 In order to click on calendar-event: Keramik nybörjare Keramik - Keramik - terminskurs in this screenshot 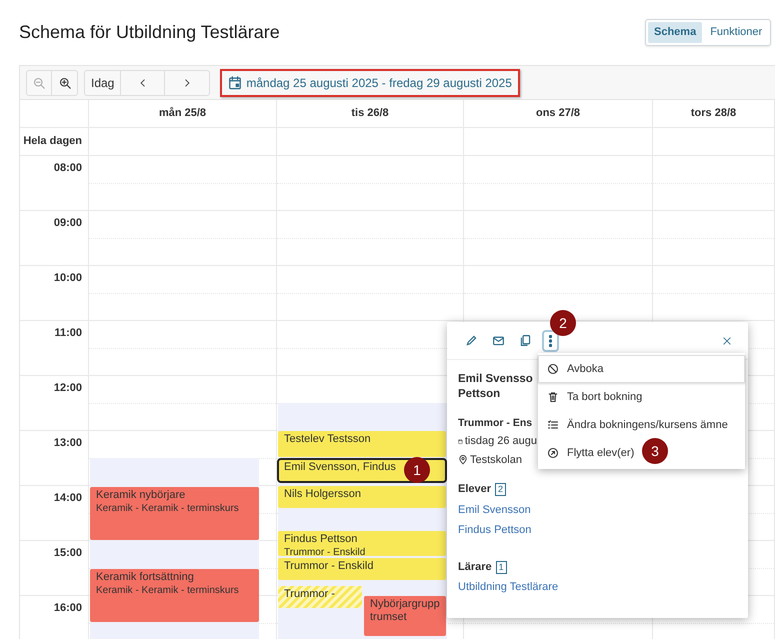, I will do `click(174, 513)`.